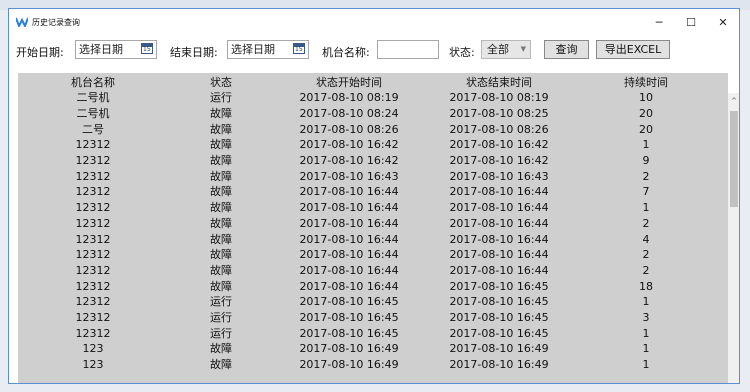 This screenshot has width=750, height=392. I want to click on table-row: 12312 故障 2017-08-10 16:44 2017-08-10 16:44 7, so click(368, 192).